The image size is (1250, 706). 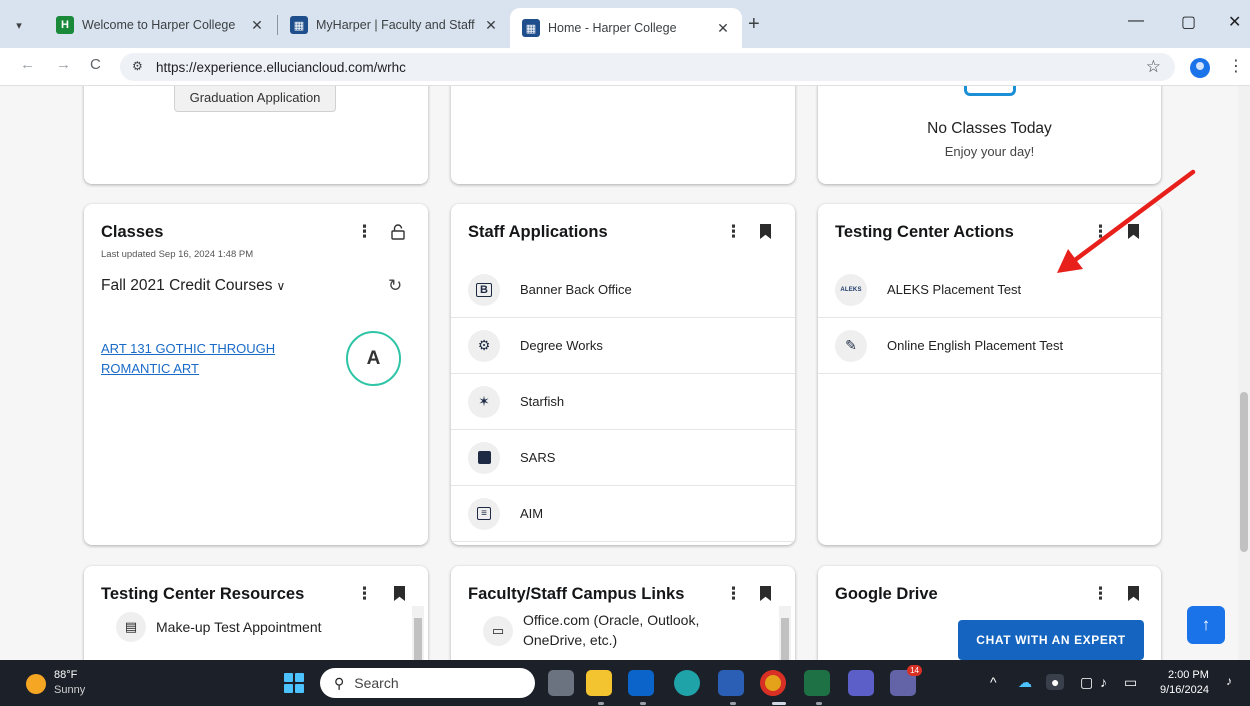 What do you see at coordinates (394, 25) in the screenshot?
I see `tab-myharper: ▦ MyHarper | Faculty and Staff ✕` at bounding box center [394, 25].